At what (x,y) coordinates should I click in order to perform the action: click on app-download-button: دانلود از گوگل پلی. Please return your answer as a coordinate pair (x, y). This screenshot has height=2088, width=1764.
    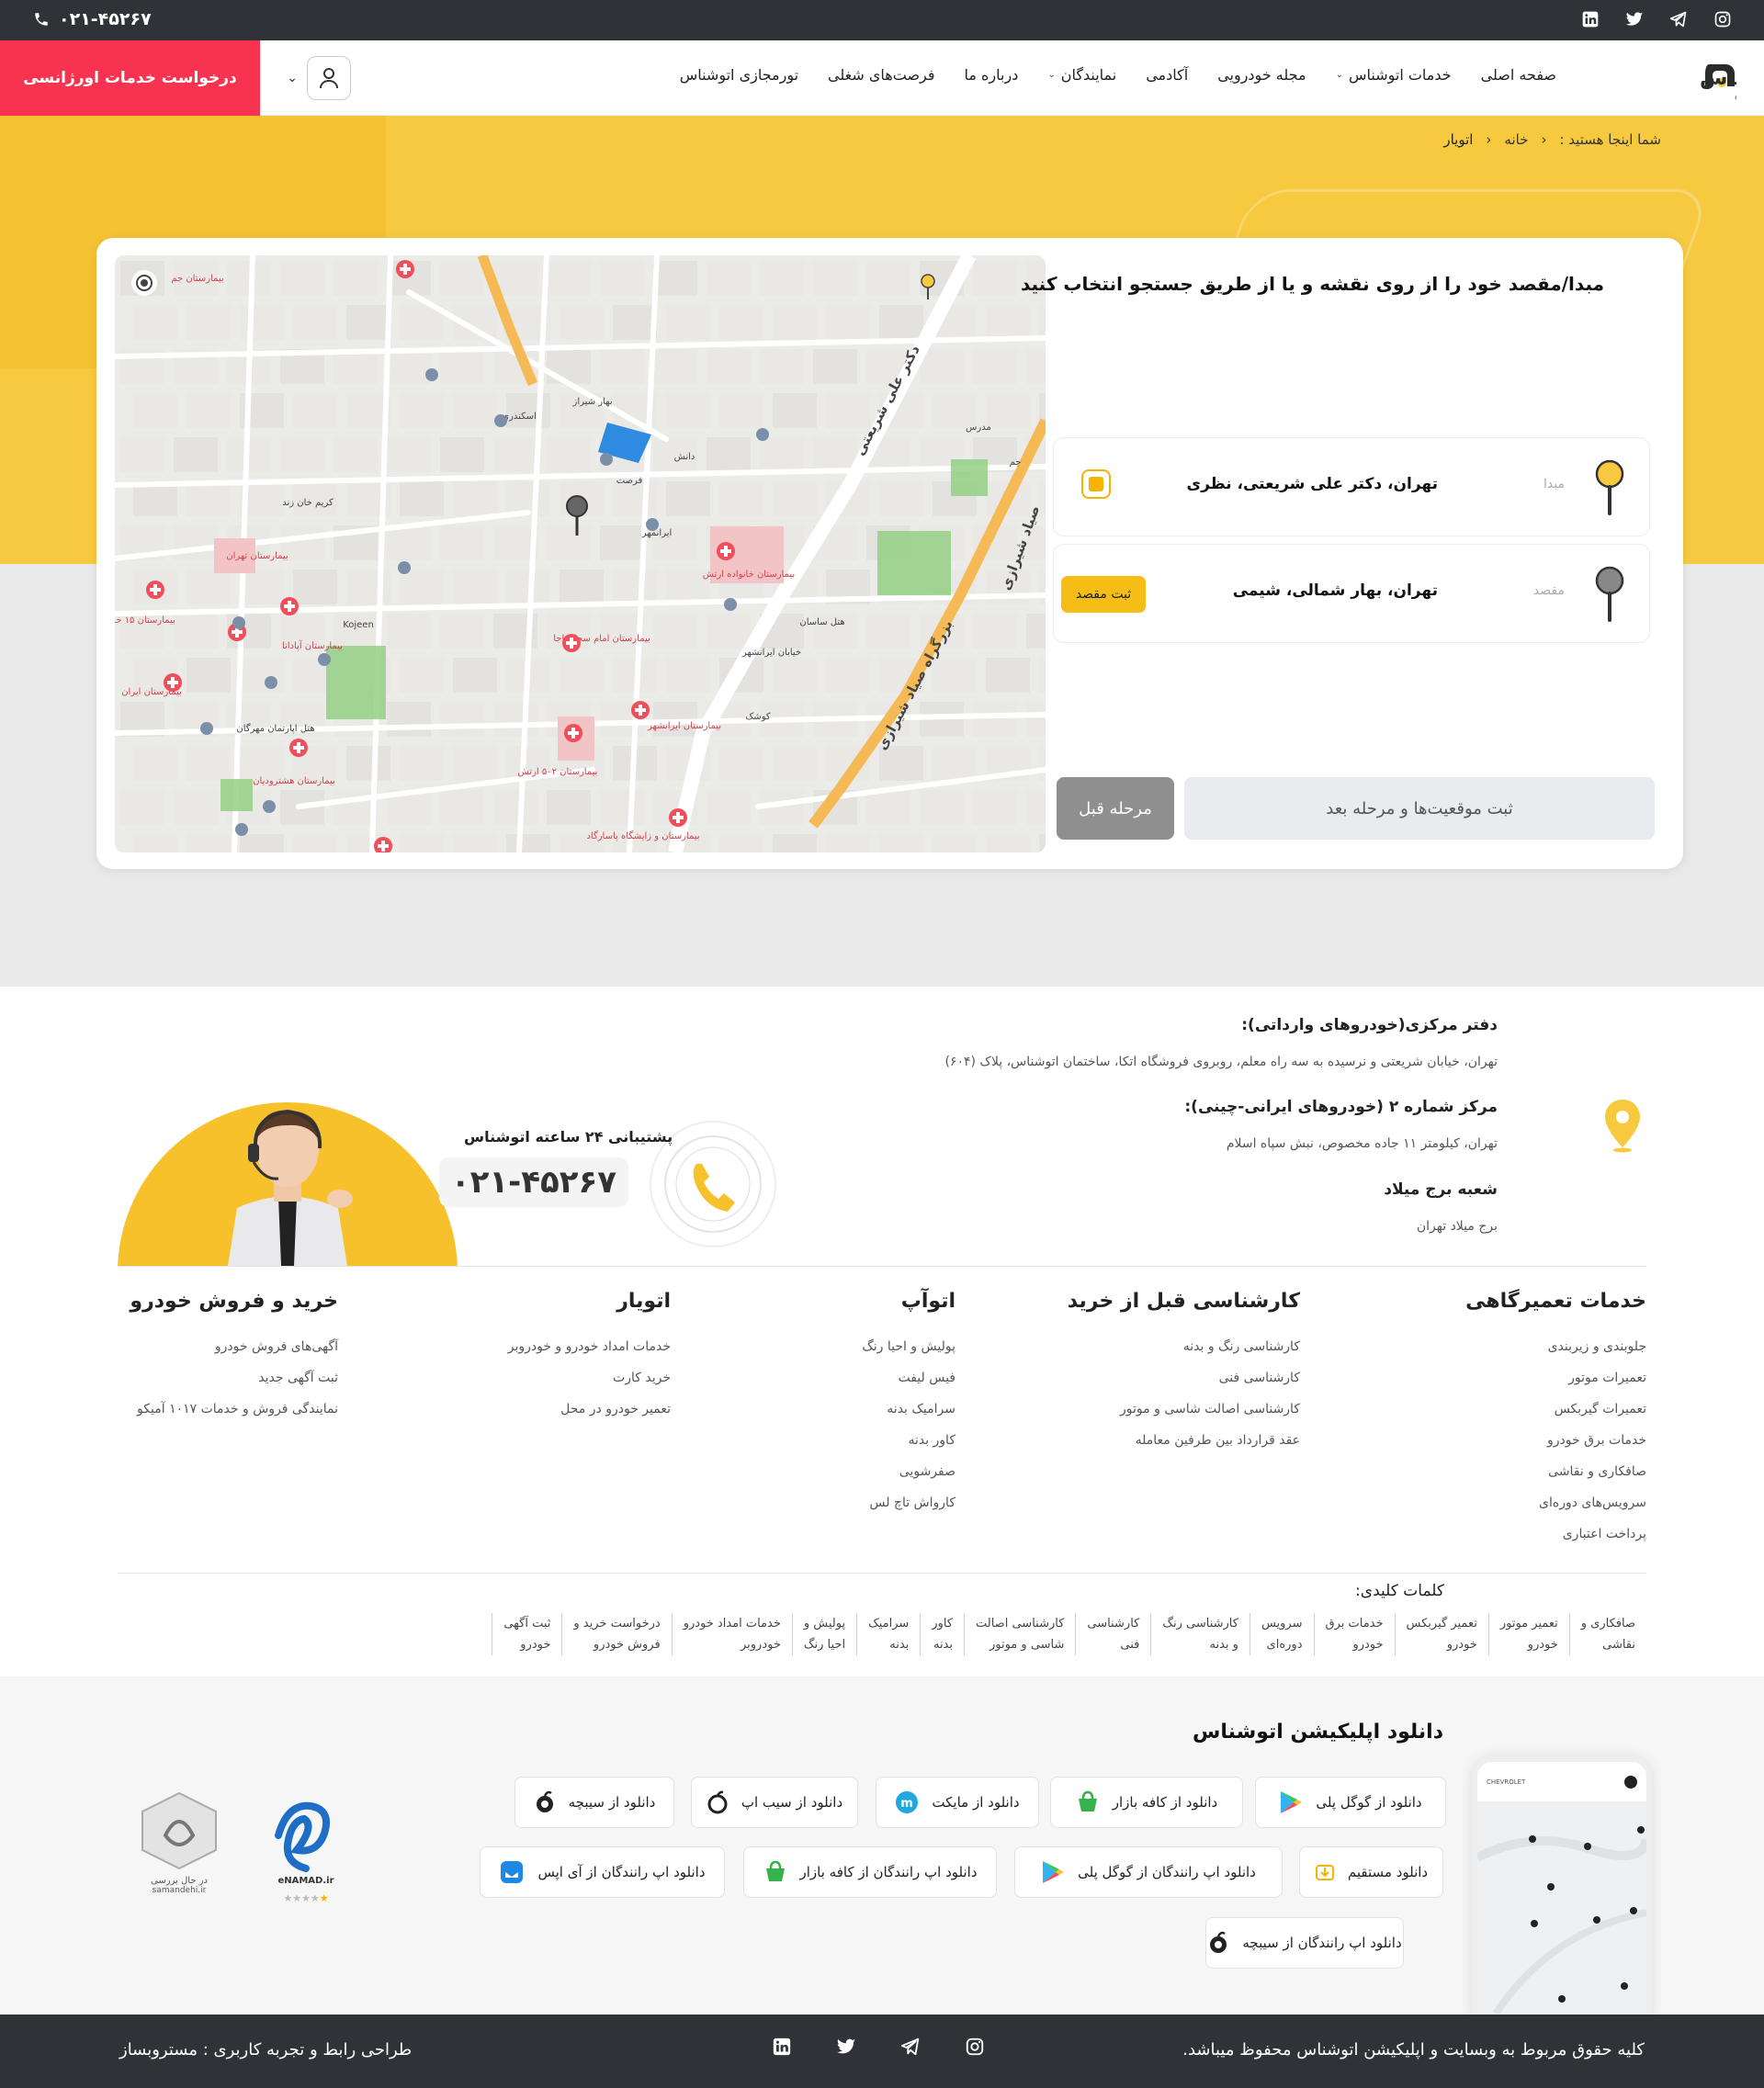
    Looking at the image, I should click on (1351, 1802).